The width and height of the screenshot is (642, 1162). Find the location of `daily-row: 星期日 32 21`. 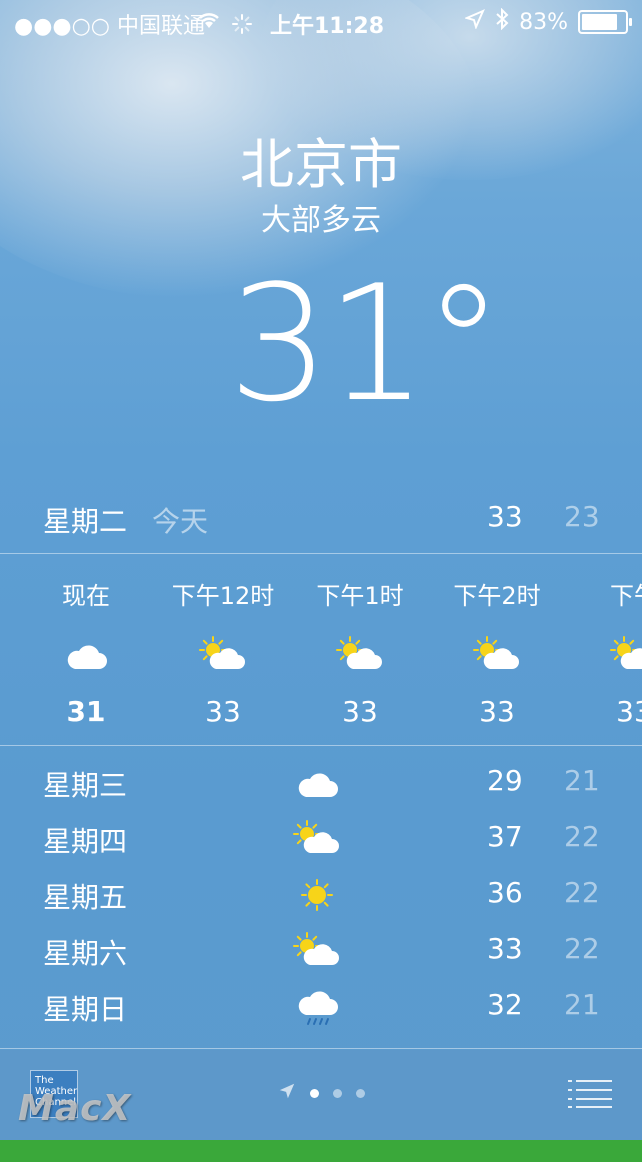

daily-row: 星期日 32 21 is located at coordinates (321, 1012).